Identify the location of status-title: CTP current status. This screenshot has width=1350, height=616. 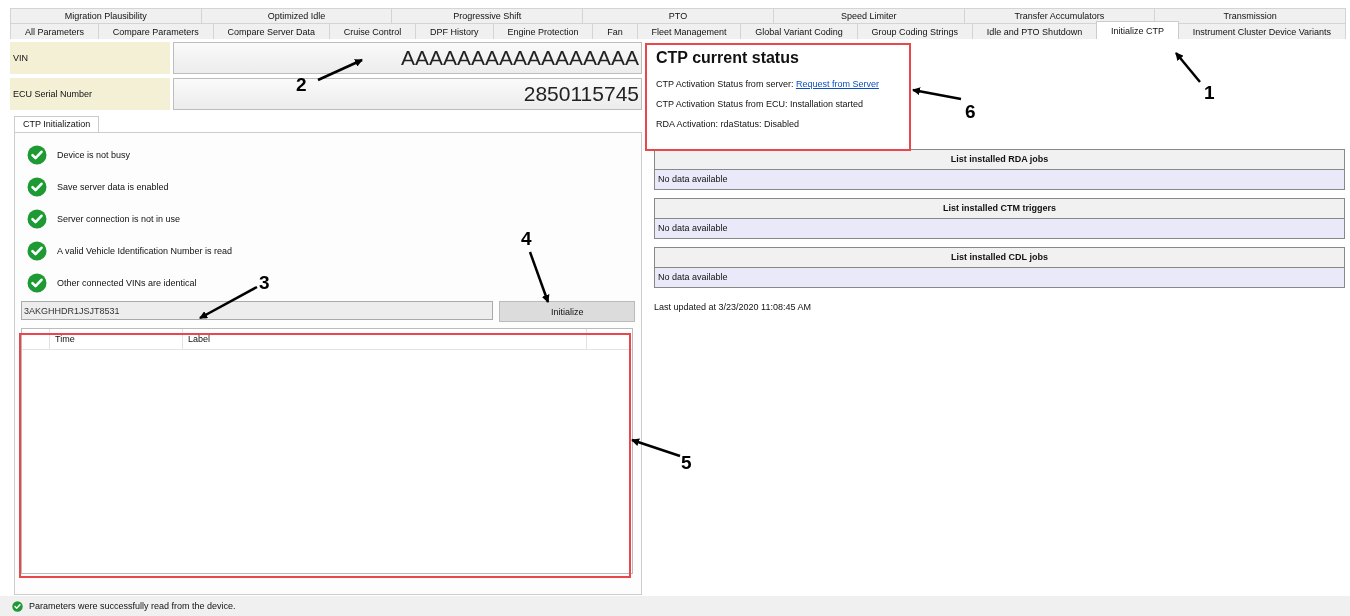
(728, 58).